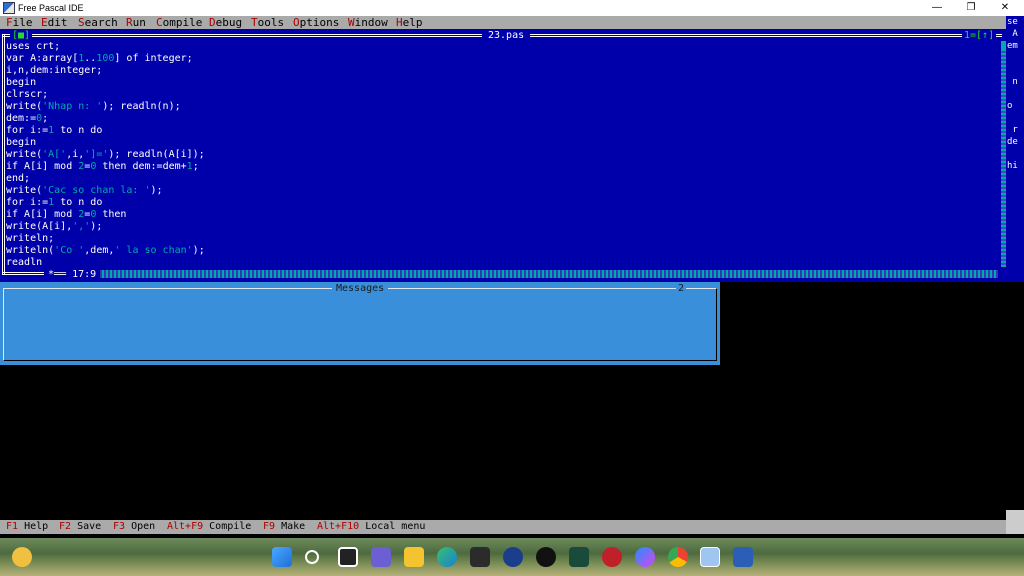 The image size is (1024, 576). Describe the element at coordinates (348, 557) in the screenshot. I see `task-view-icon` at that location.